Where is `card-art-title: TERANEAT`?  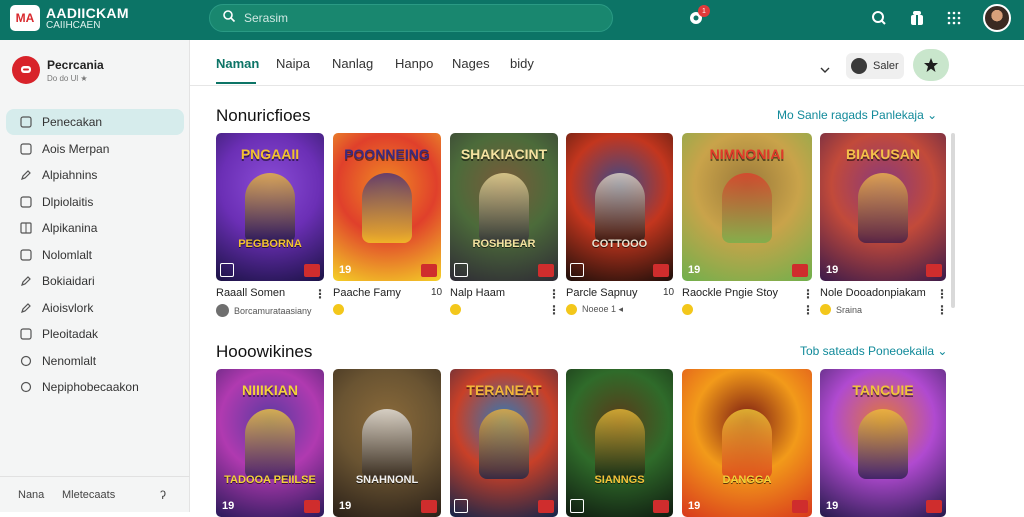 card-art-title: TERANEAT is located at coordinates (504, 390).